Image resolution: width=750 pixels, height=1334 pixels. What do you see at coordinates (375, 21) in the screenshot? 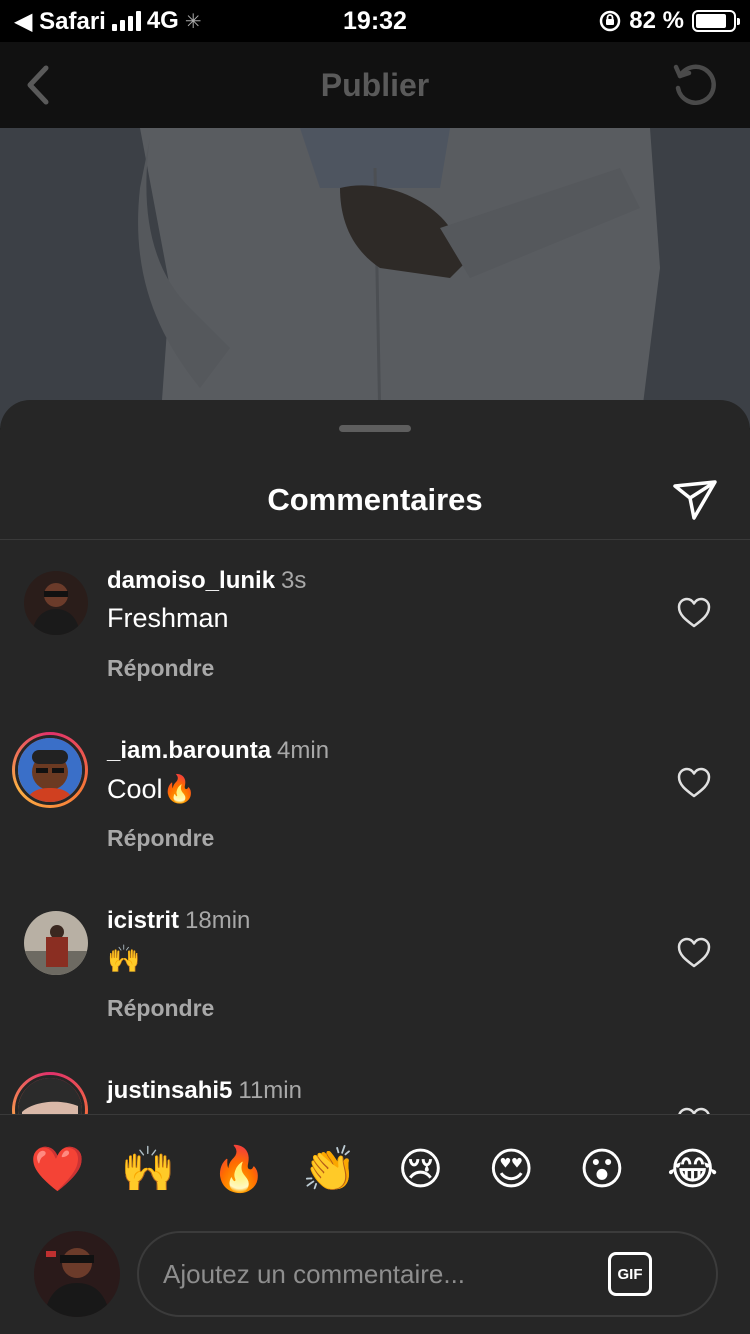
I see `status-bar: ◀ Safari 4G ✳ 19:32 82 %` at bounding box center [375, 21].